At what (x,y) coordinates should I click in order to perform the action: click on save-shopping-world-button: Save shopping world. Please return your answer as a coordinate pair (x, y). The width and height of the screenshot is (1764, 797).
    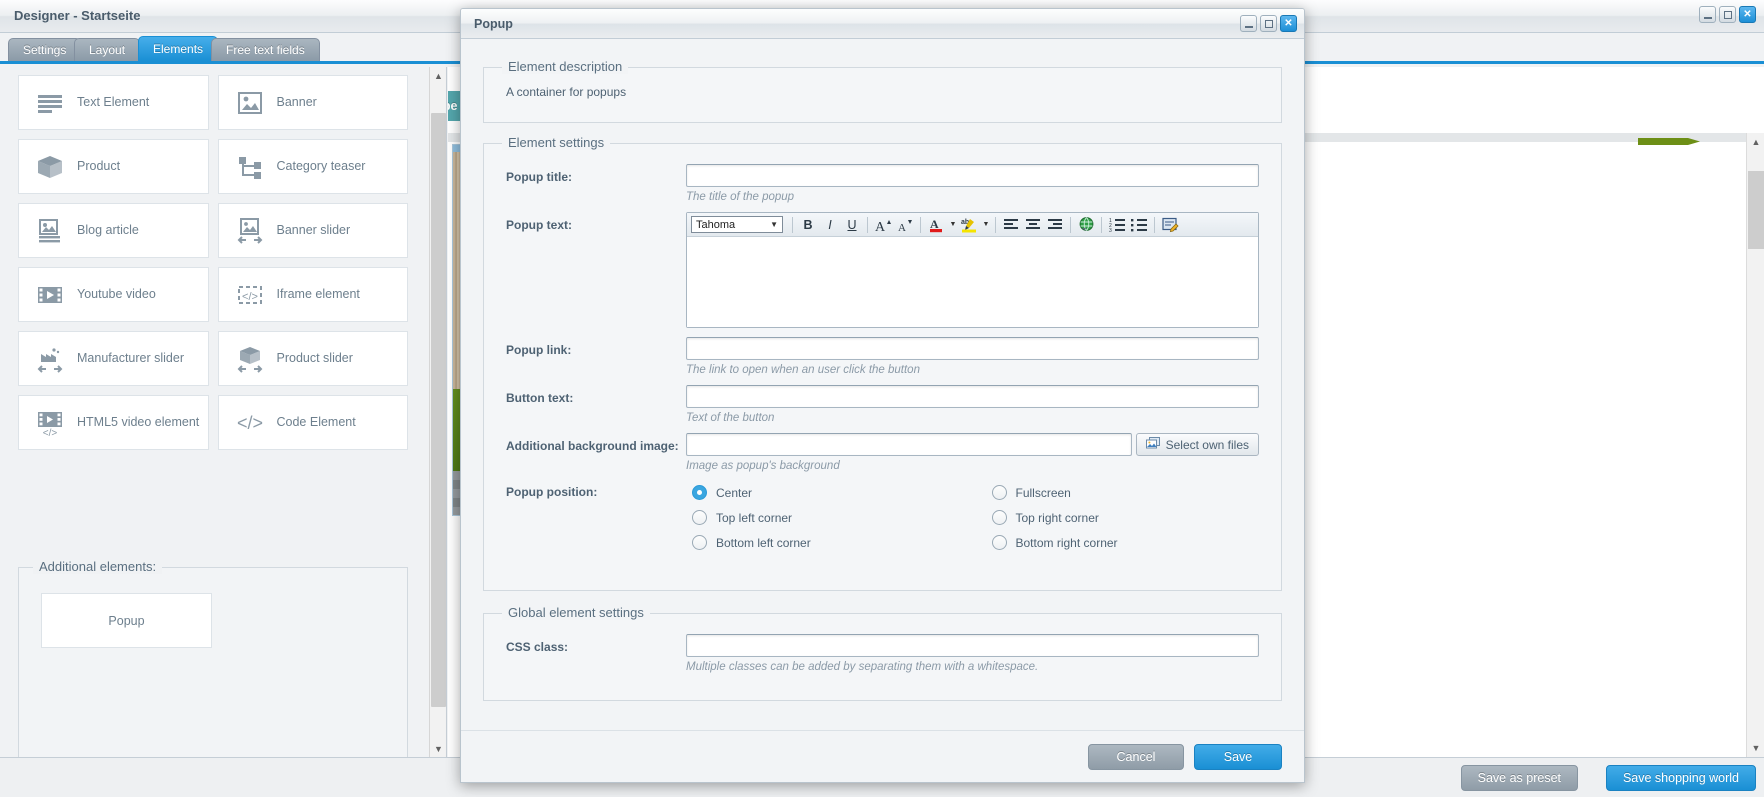
    Looking at the image, I should click on (1680, 778).